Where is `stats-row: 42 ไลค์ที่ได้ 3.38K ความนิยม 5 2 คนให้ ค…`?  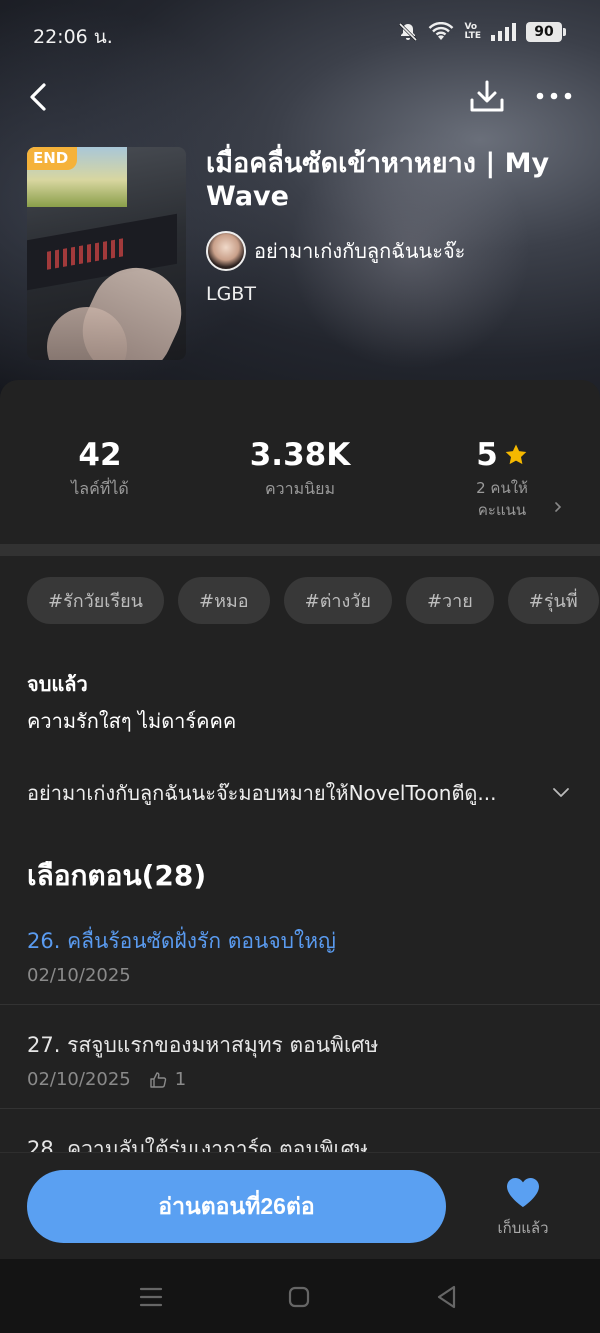 stats-row: 42 ไลค์ที่ได้ 3.38K ความนิยม 5 2 คนให้ ค… is located at coordinates (300, 475).